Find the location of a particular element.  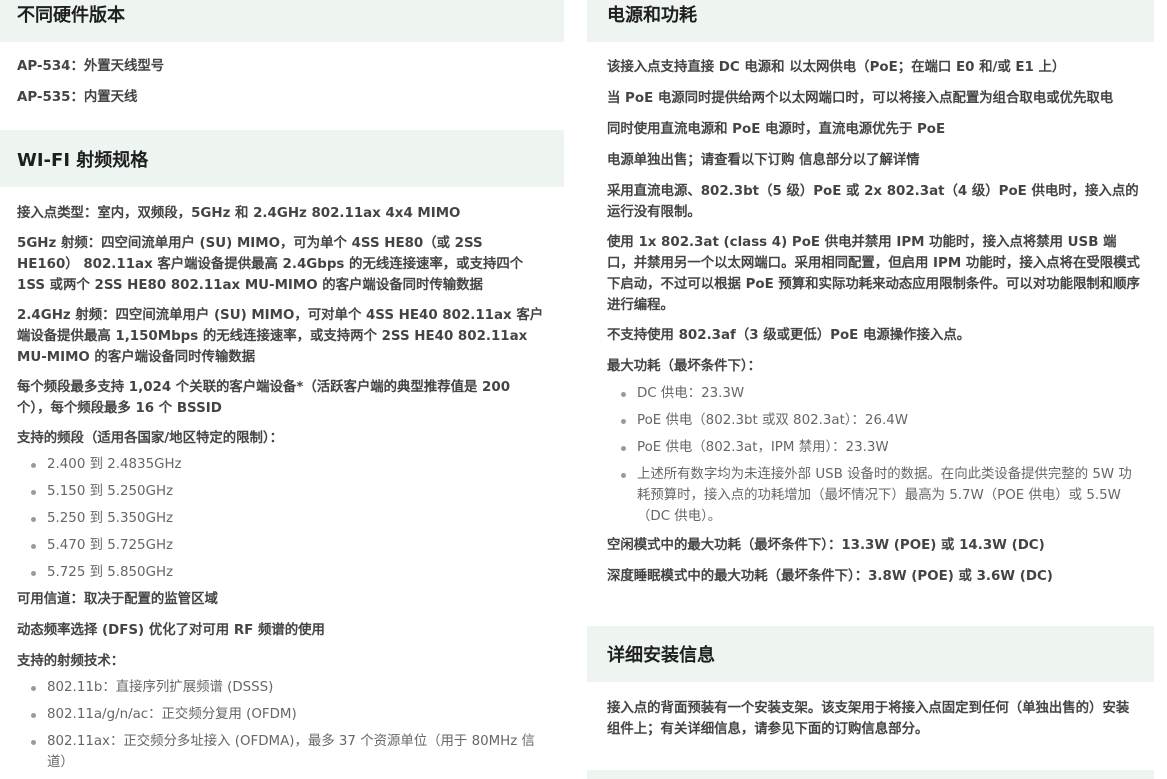

list-item: 802.11b：直接序列扩展频谱 (DSSS) is located at coordinates (289, 687).